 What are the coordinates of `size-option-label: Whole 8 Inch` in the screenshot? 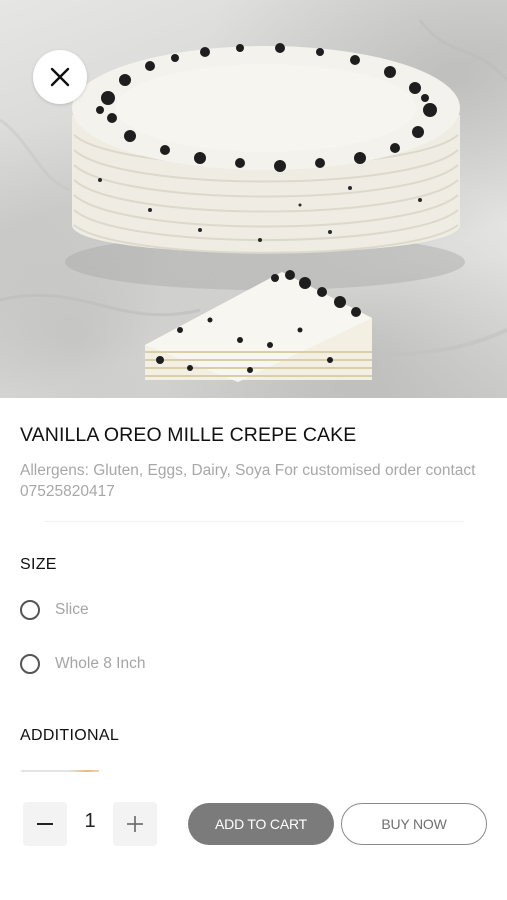 It's located at (100, 663).